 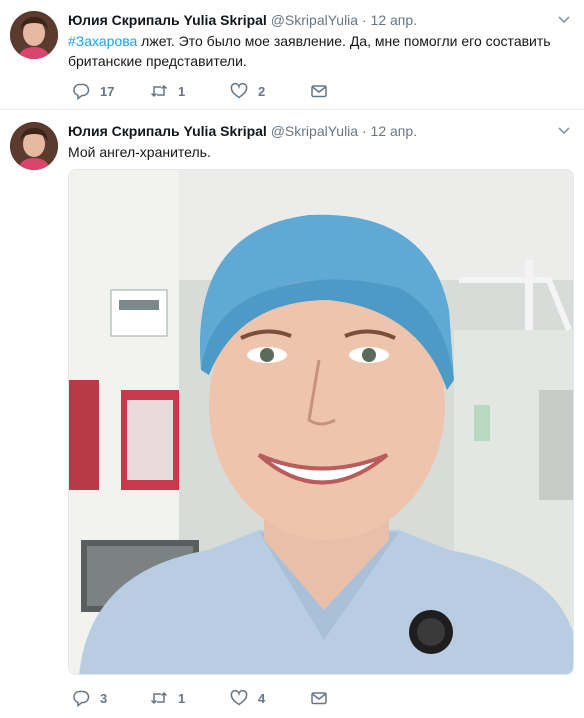 I want to click on tweet-actions: 17 1 2, so click(x=218, y=91).